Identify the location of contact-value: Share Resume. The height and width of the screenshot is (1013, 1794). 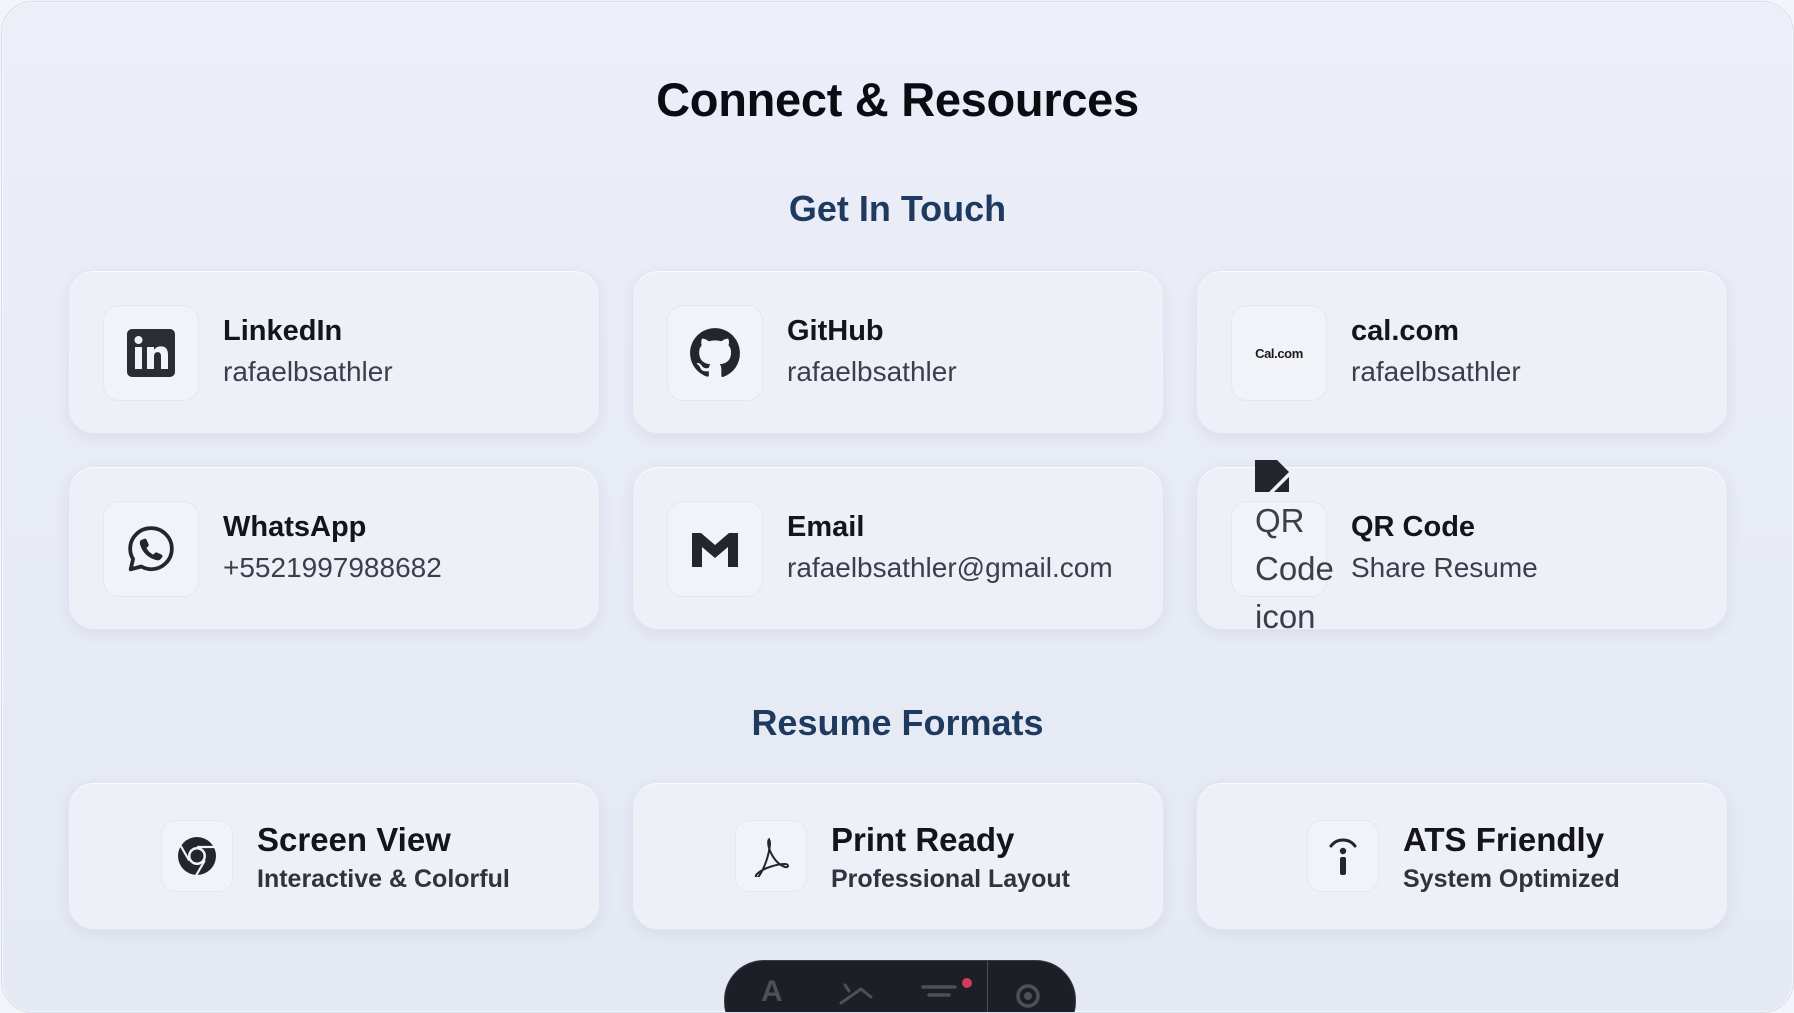
(1444, 567).